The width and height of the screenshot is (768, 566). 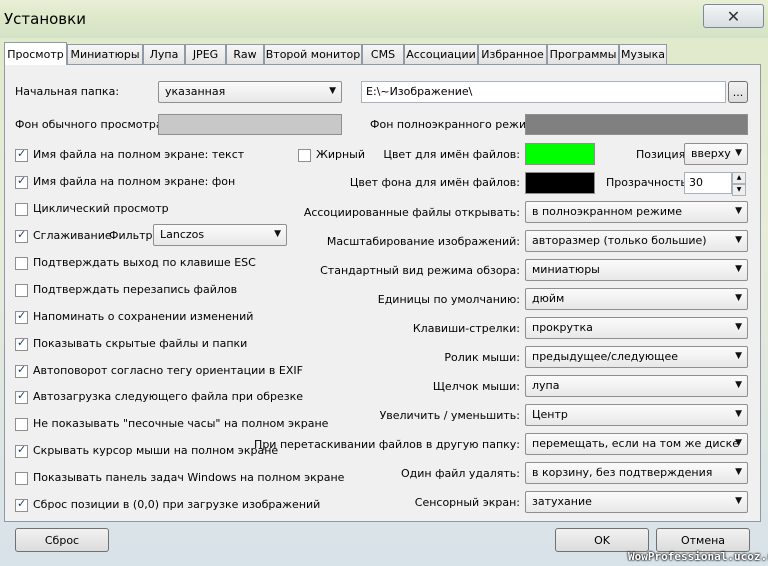 I want to click on tab-music: Музыка, so click(x=643, y=54).